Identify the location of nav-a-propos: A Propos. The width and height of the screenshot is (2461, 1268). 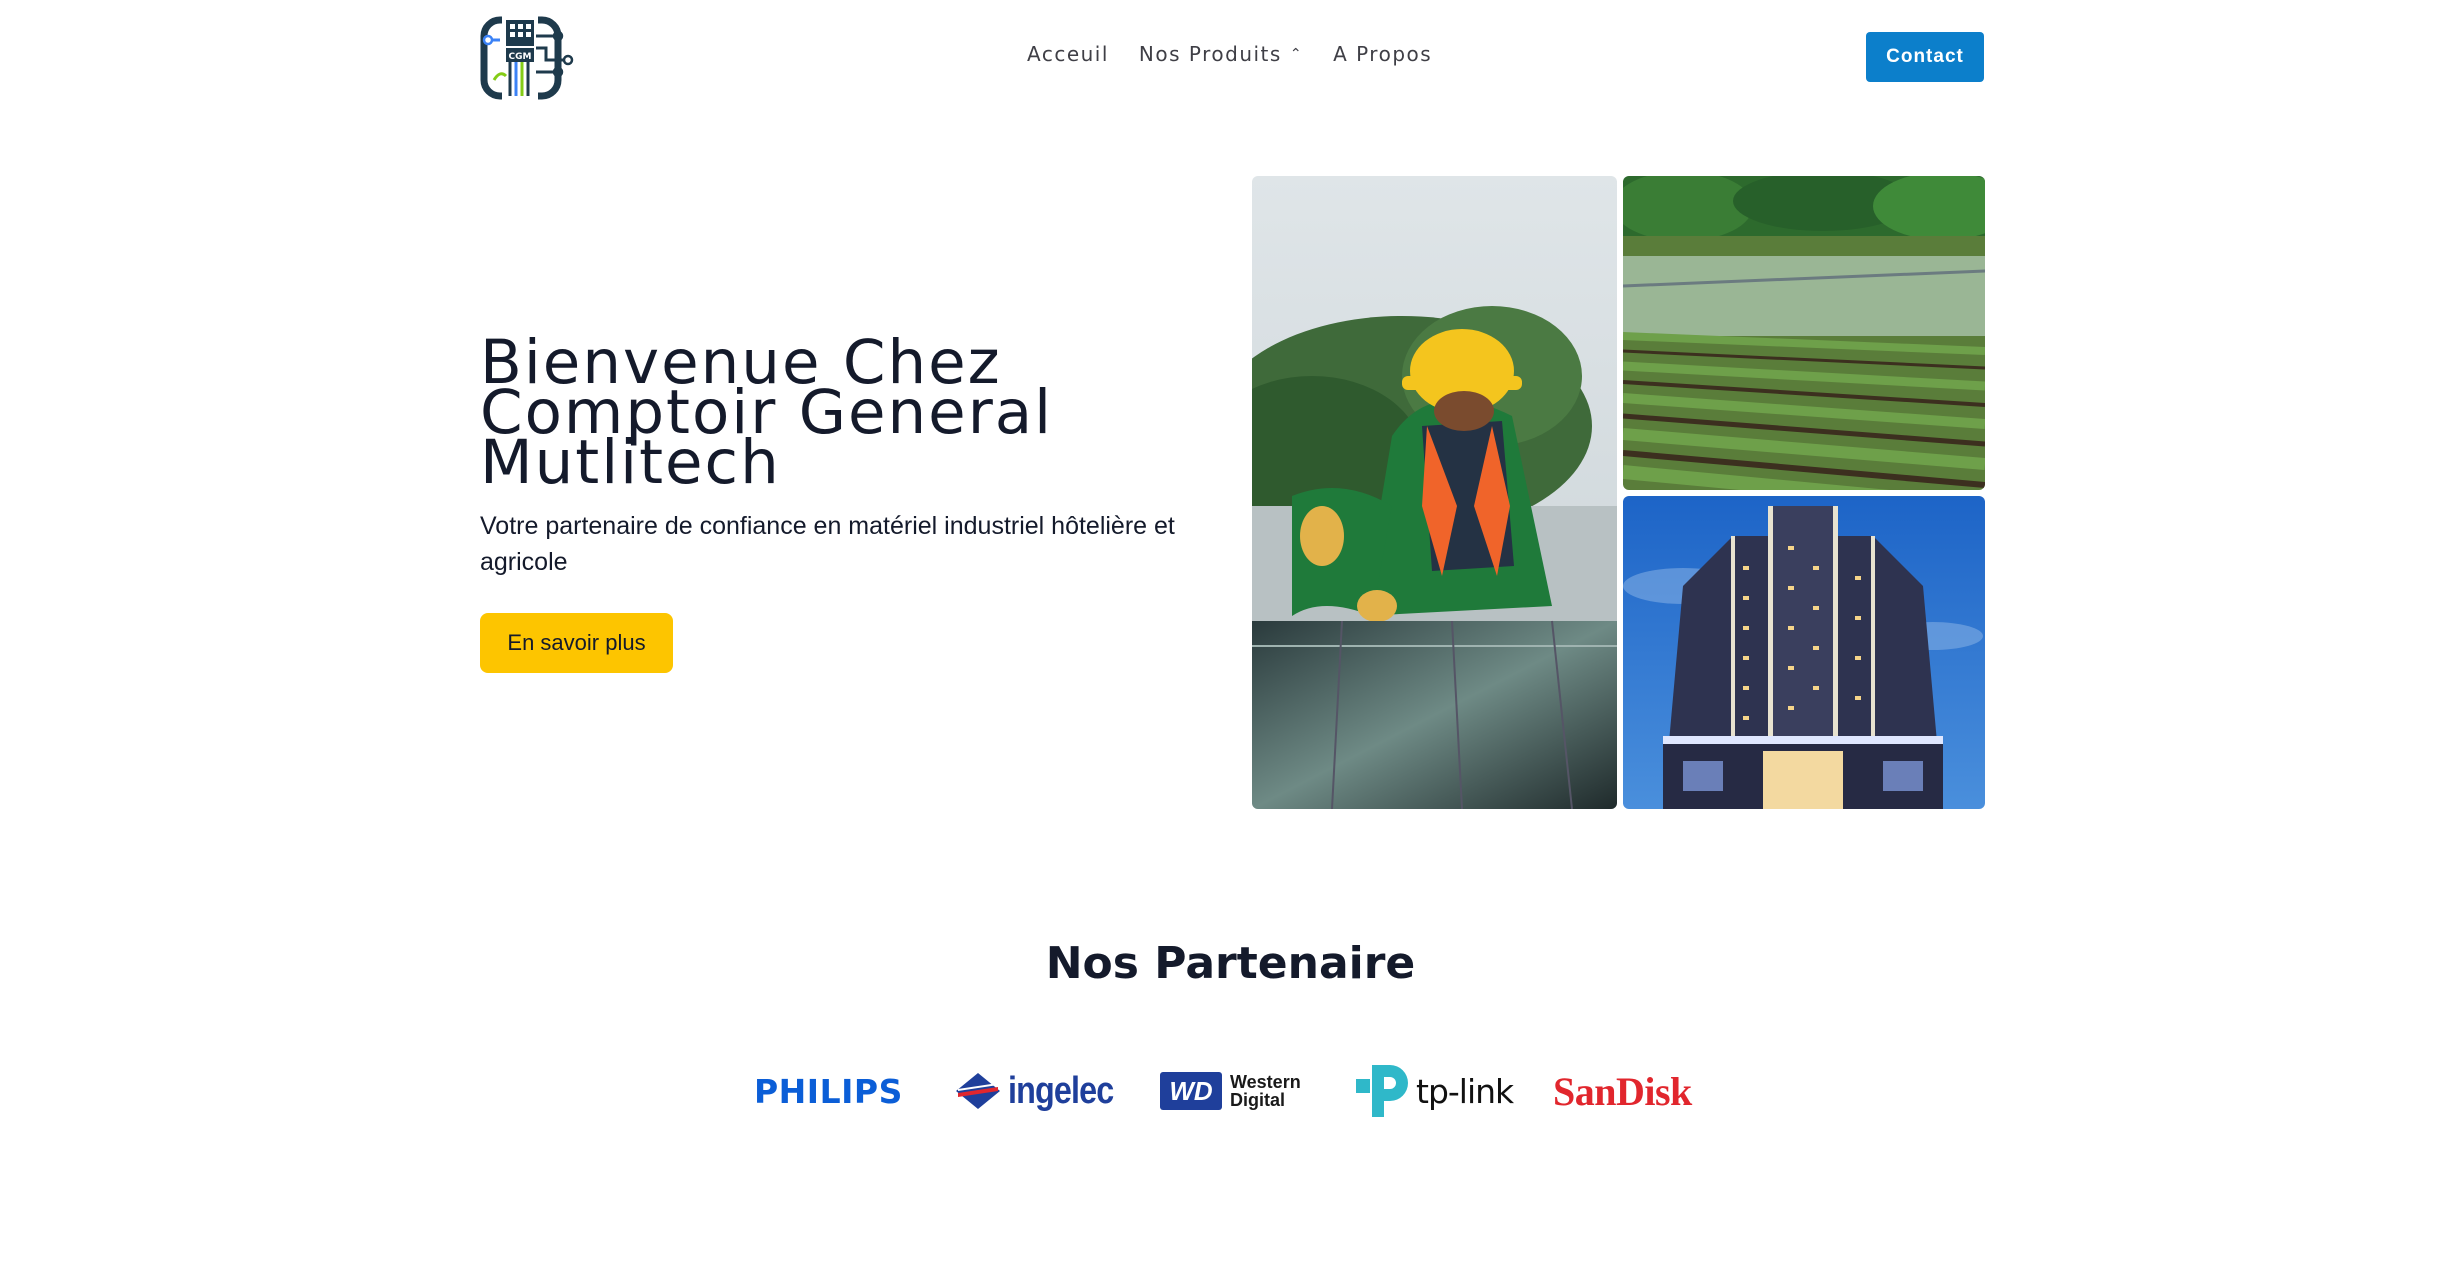
(1382, 54).